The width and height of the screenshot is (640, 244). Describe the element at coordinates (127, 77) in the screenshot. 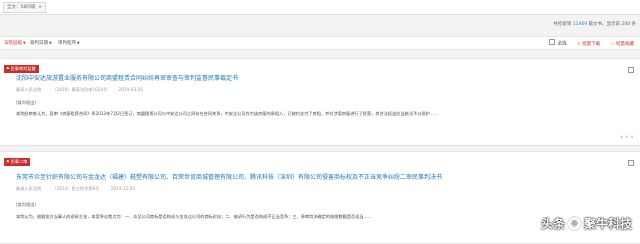

I see `case-title-link: 沈阳中安达旅游置业服务有限公司商盟租赁合同纠纷再审审查与审判监督民事裁定书` at that location.